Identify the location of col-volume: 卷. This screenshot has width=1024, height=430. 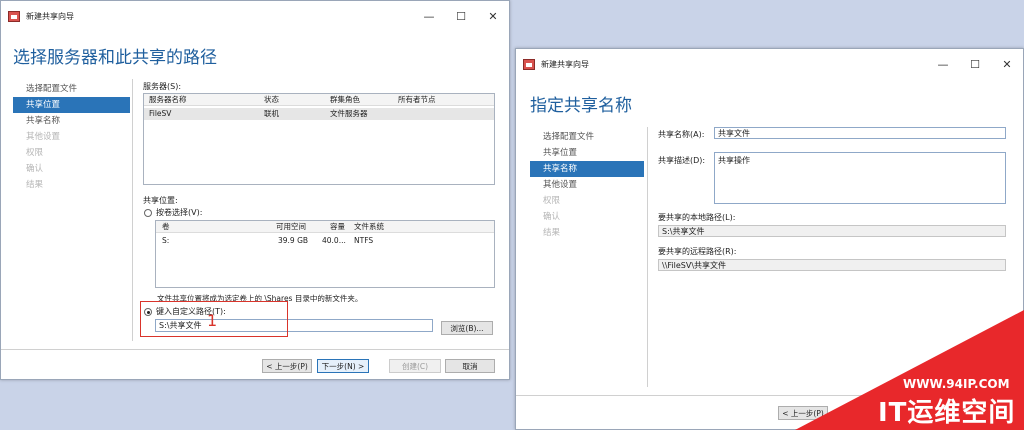
(166, 227).